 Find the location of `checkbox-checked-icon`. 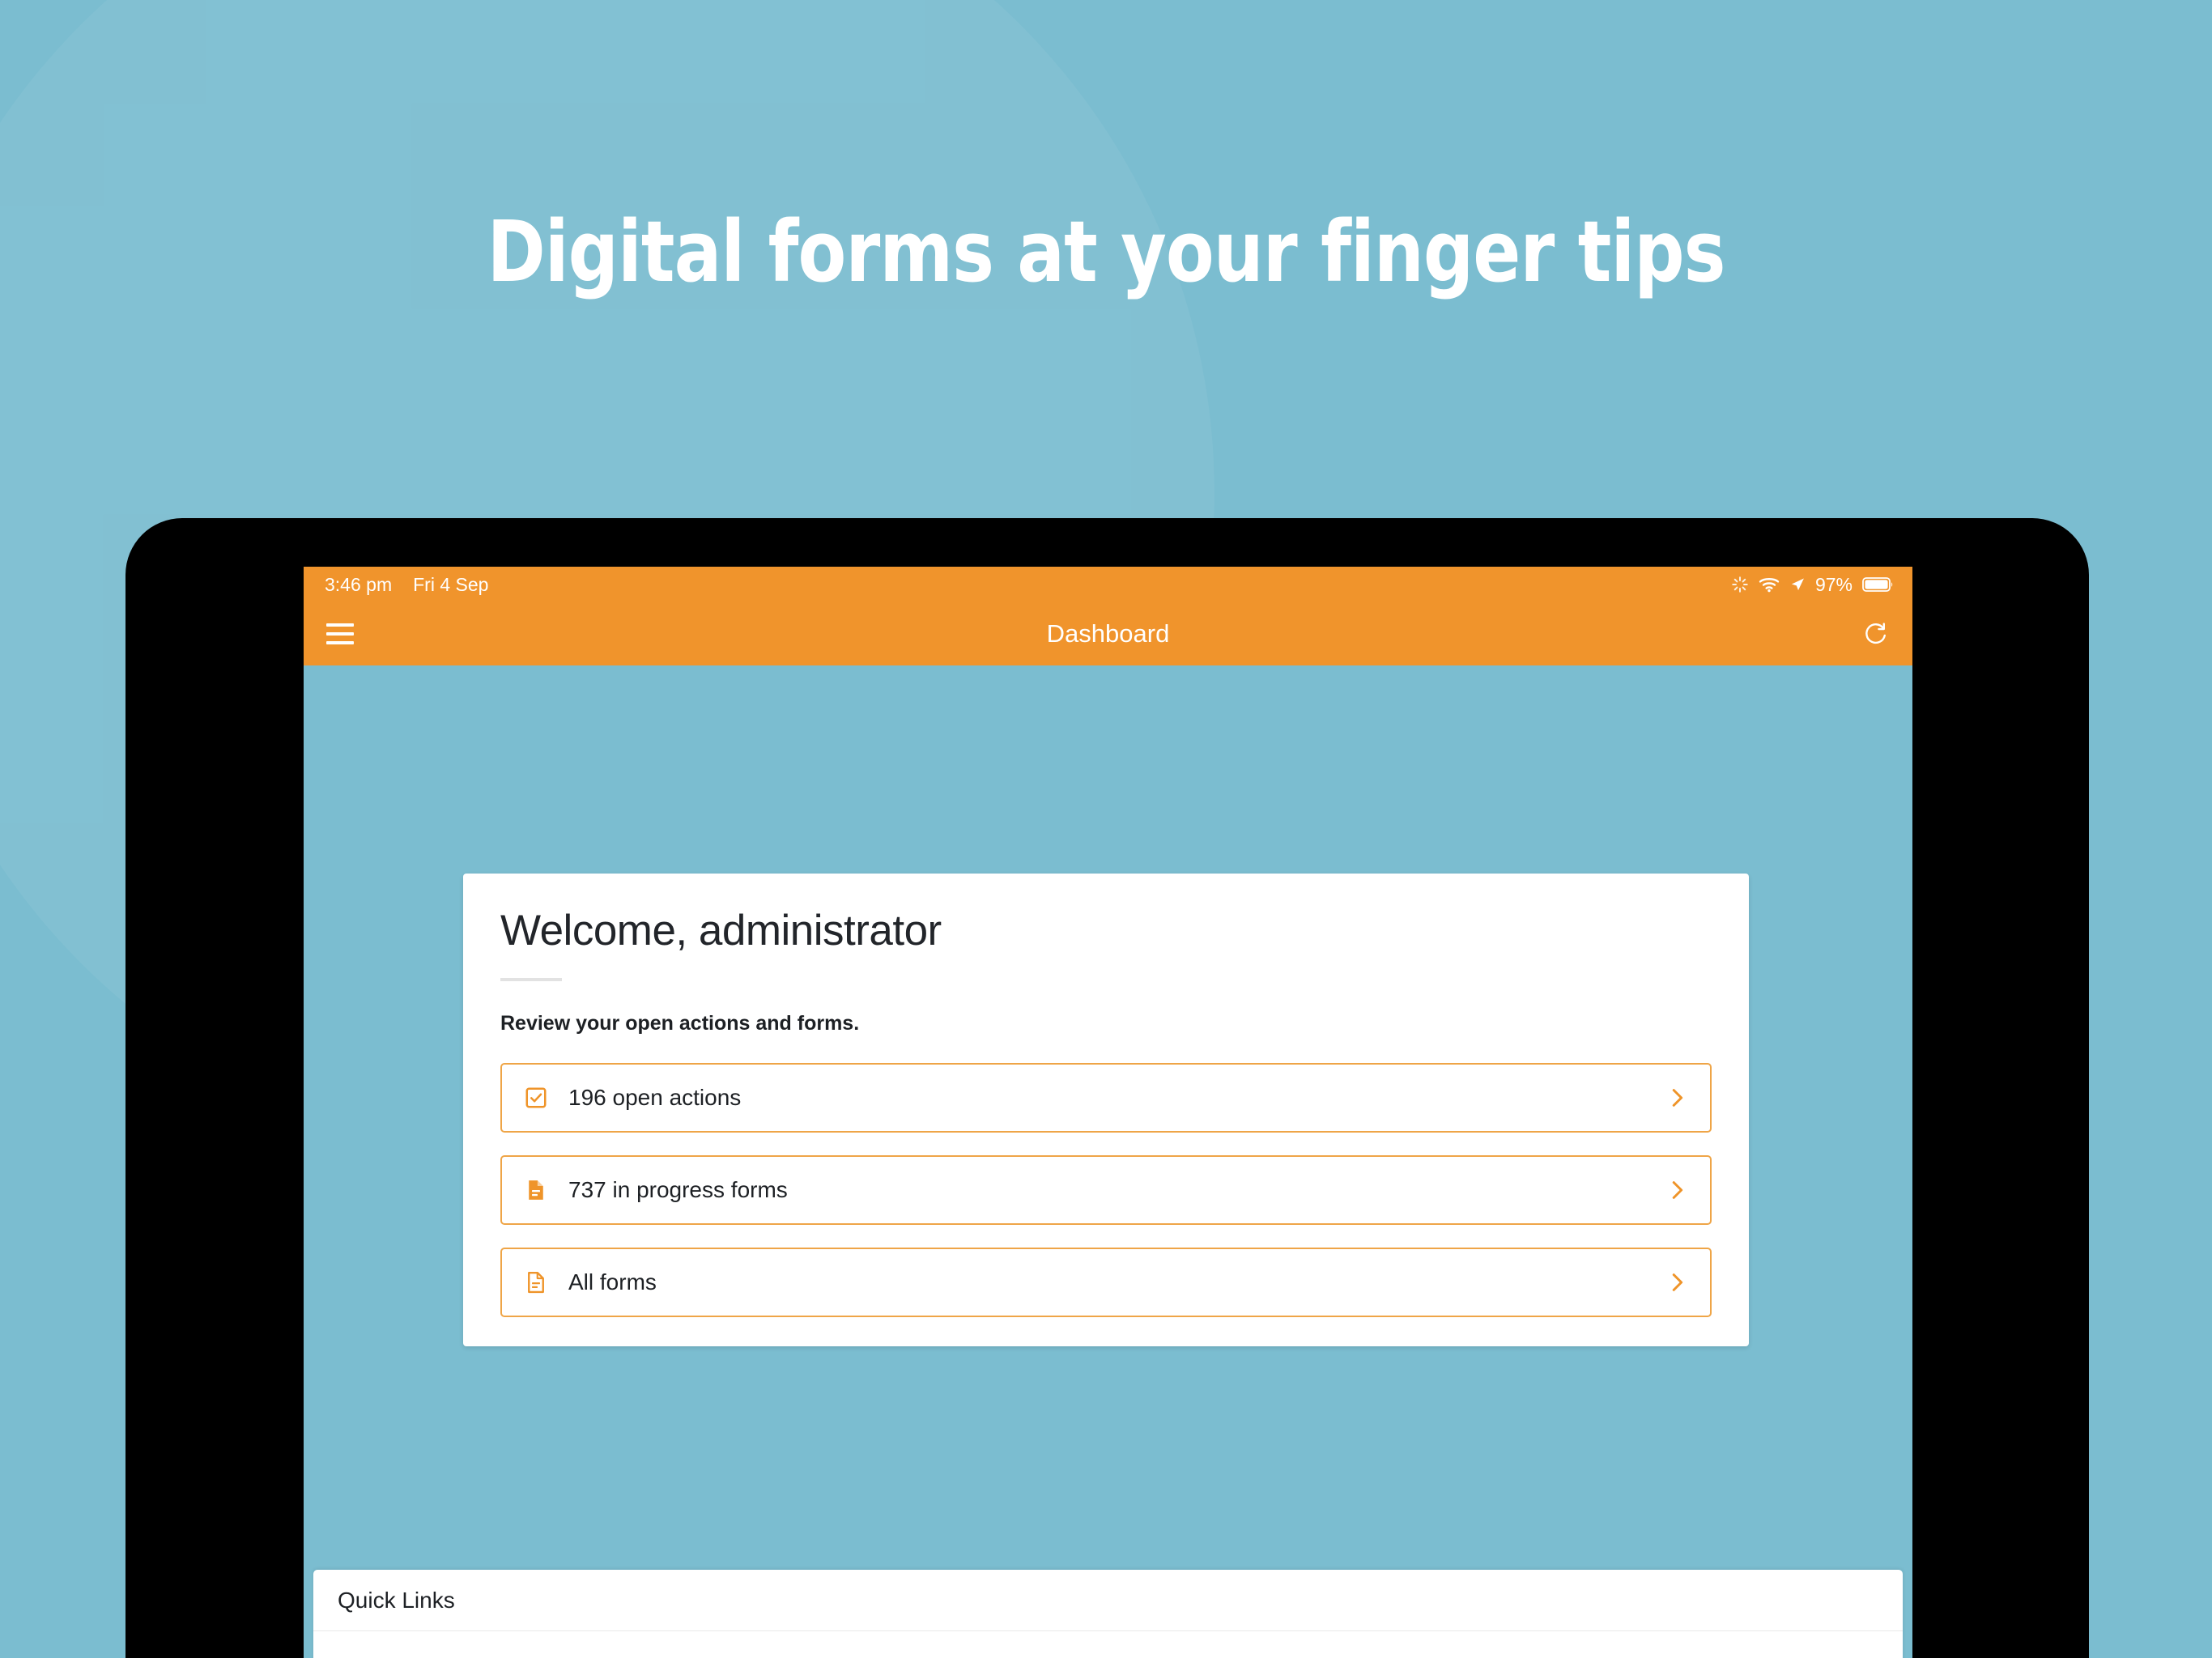

checkbox-checked-icon is located at coordinates (536, 1097).